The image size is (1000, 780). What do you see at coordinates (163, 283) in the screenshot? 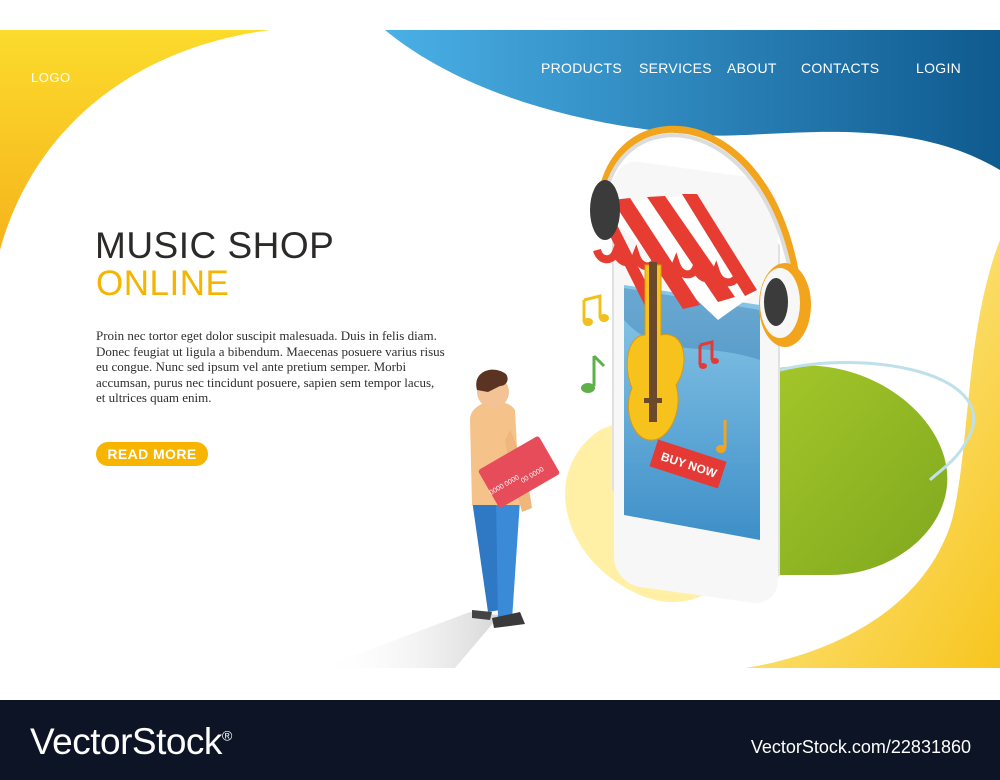
I see `page-subtitle: ONLINE` at bounding box center [163, 283].